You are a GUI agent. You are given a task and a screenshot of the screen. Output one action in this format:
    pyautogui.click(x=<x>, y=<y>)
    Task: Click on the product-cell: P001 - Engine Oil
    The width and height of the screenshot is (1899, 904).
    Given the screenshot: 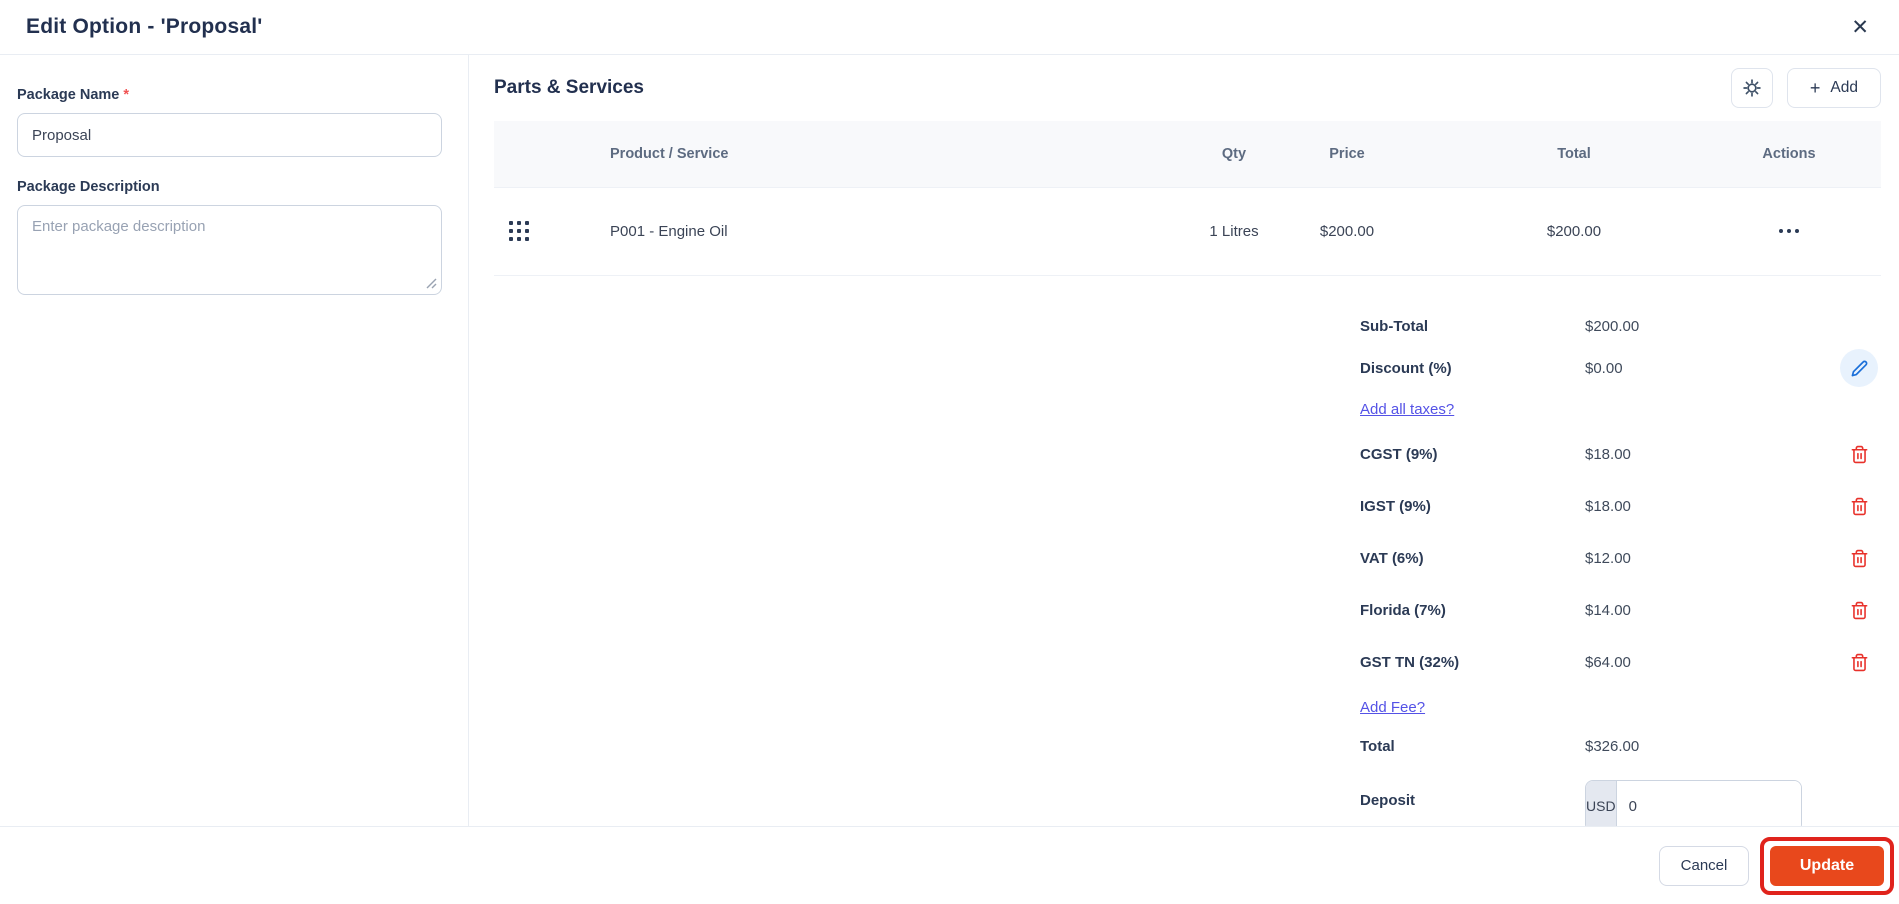 What is the action you would take?
    pyautogui.click(x=669, y=231)
    